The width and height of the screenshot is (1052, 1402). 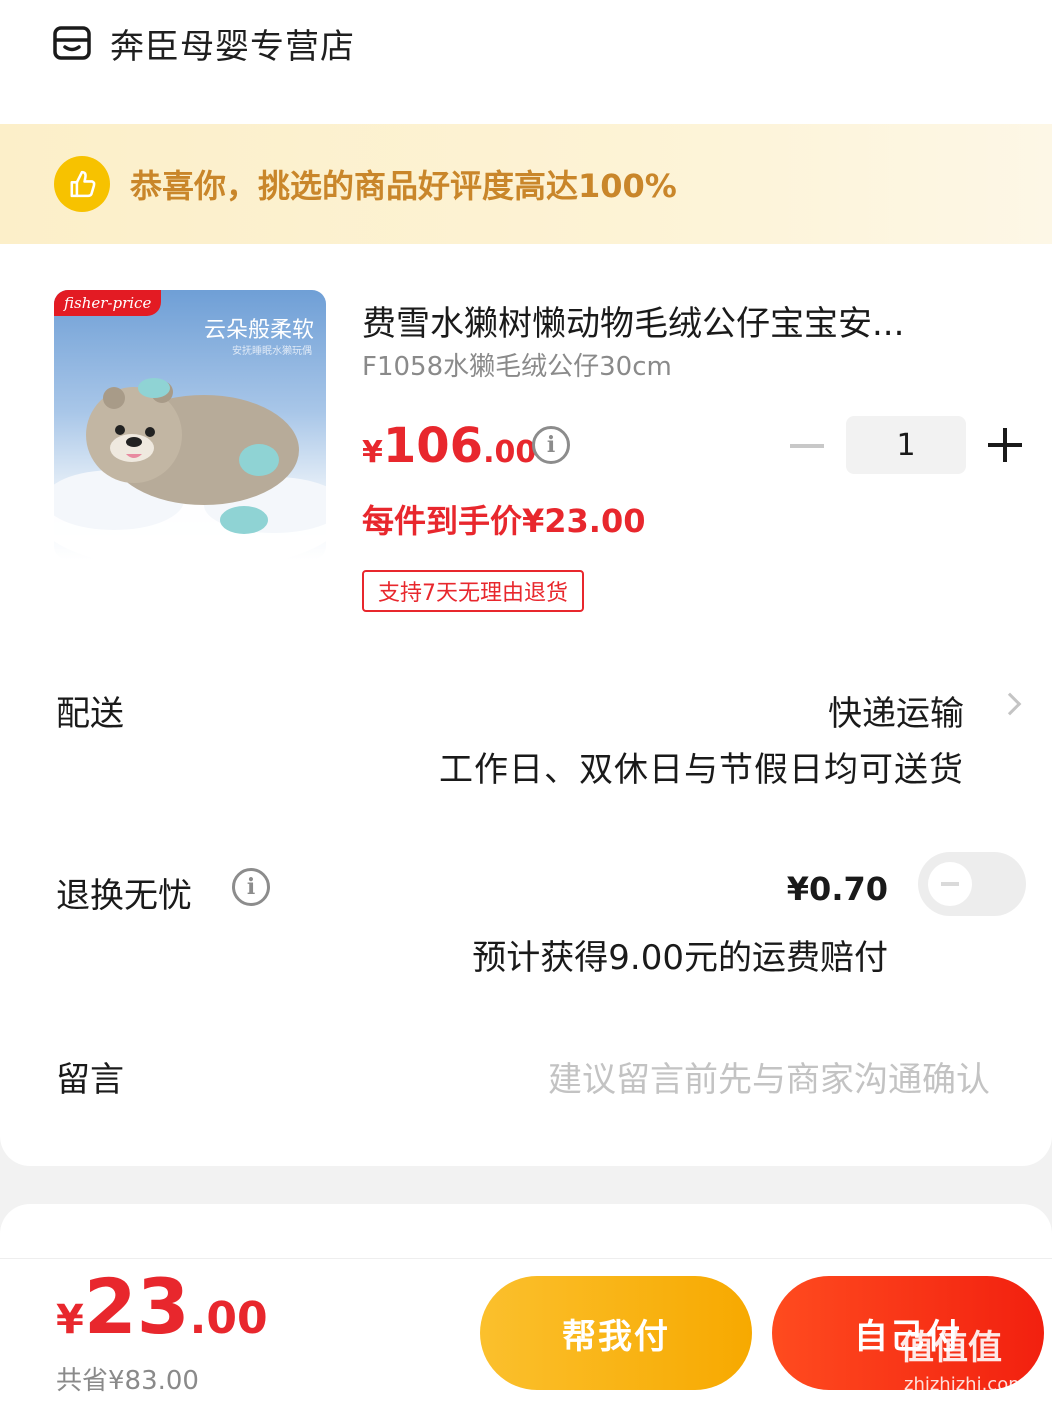 I want to click on total-symbol: ¥, so click(x=70, y=1320).